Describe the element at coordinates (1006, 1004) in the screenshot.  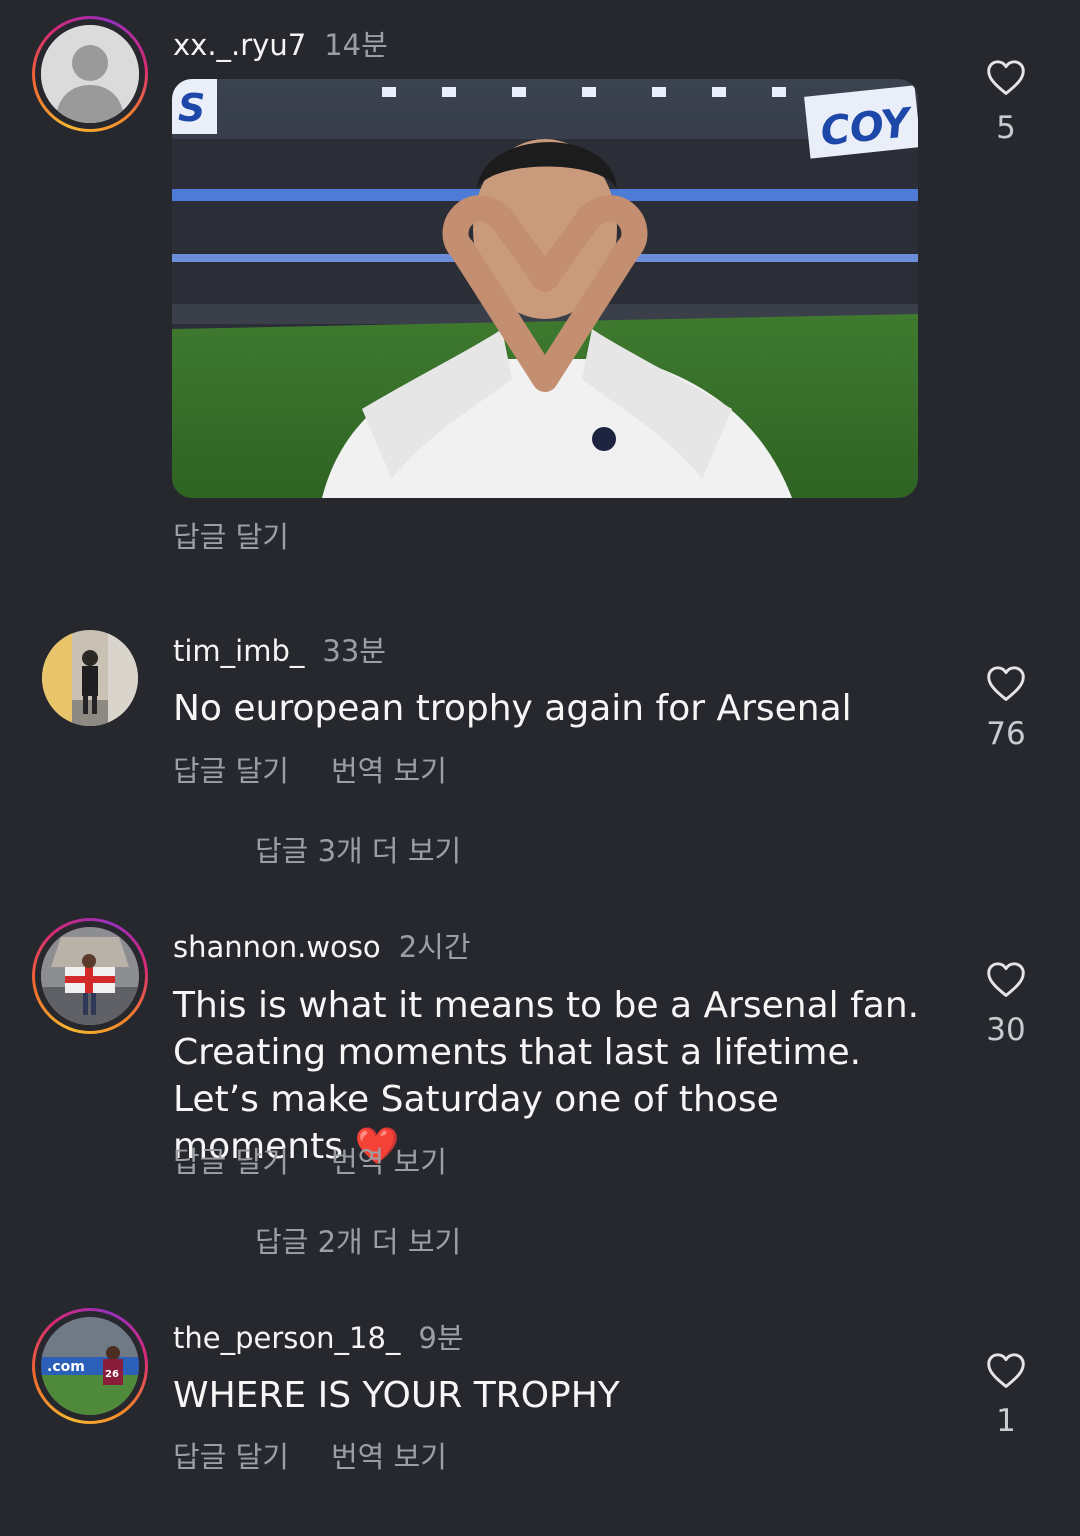
I see `like-button: 30` at that location.